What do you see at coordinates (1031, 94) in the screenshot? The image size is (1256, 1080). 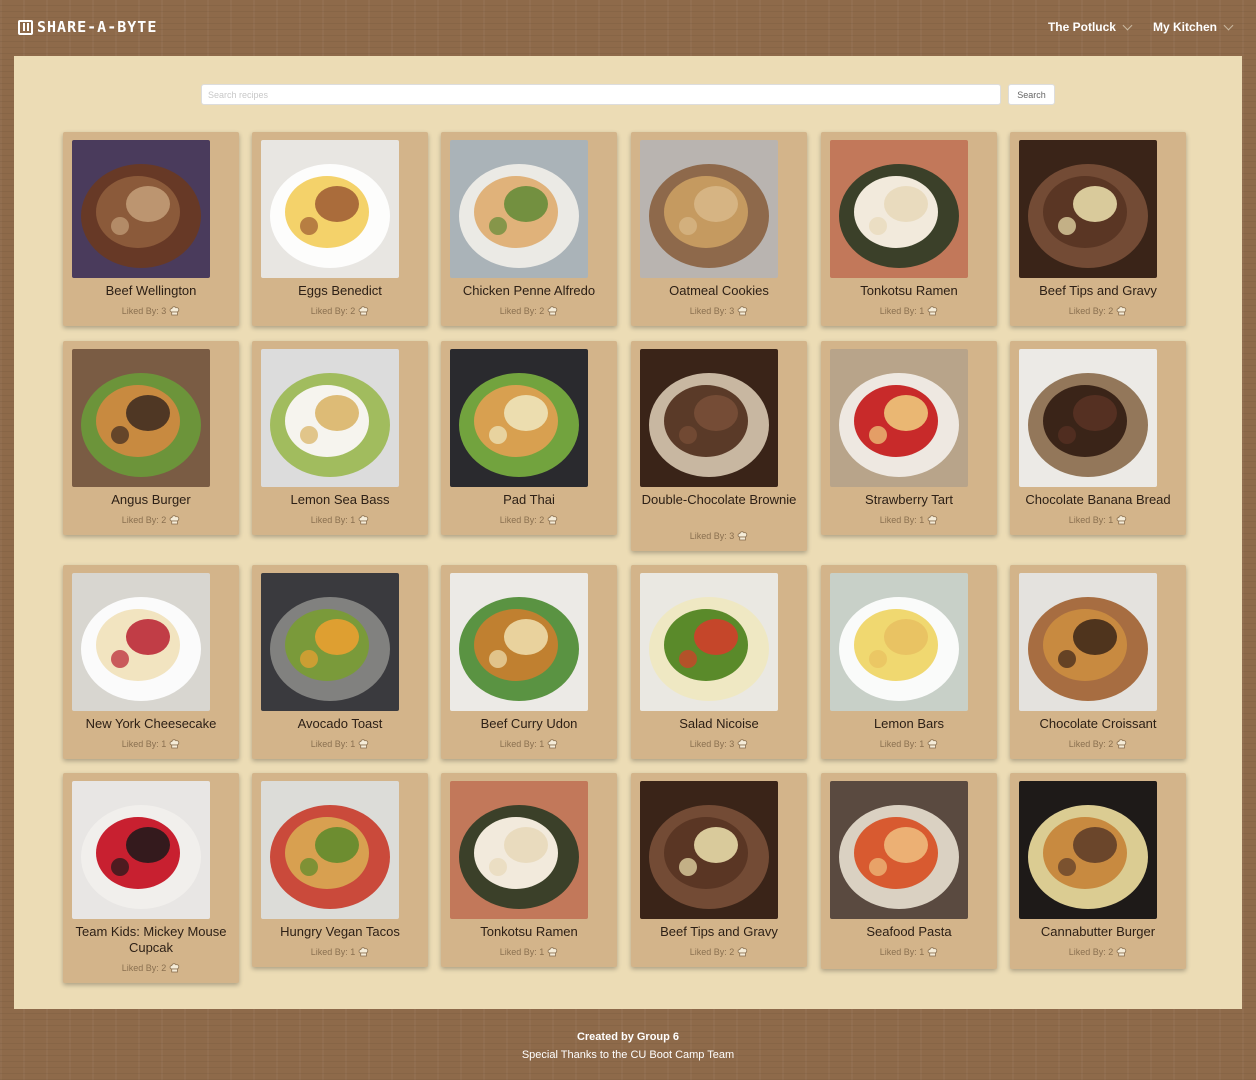 I see `search-button: Search` at bounding box center [1031, 94].